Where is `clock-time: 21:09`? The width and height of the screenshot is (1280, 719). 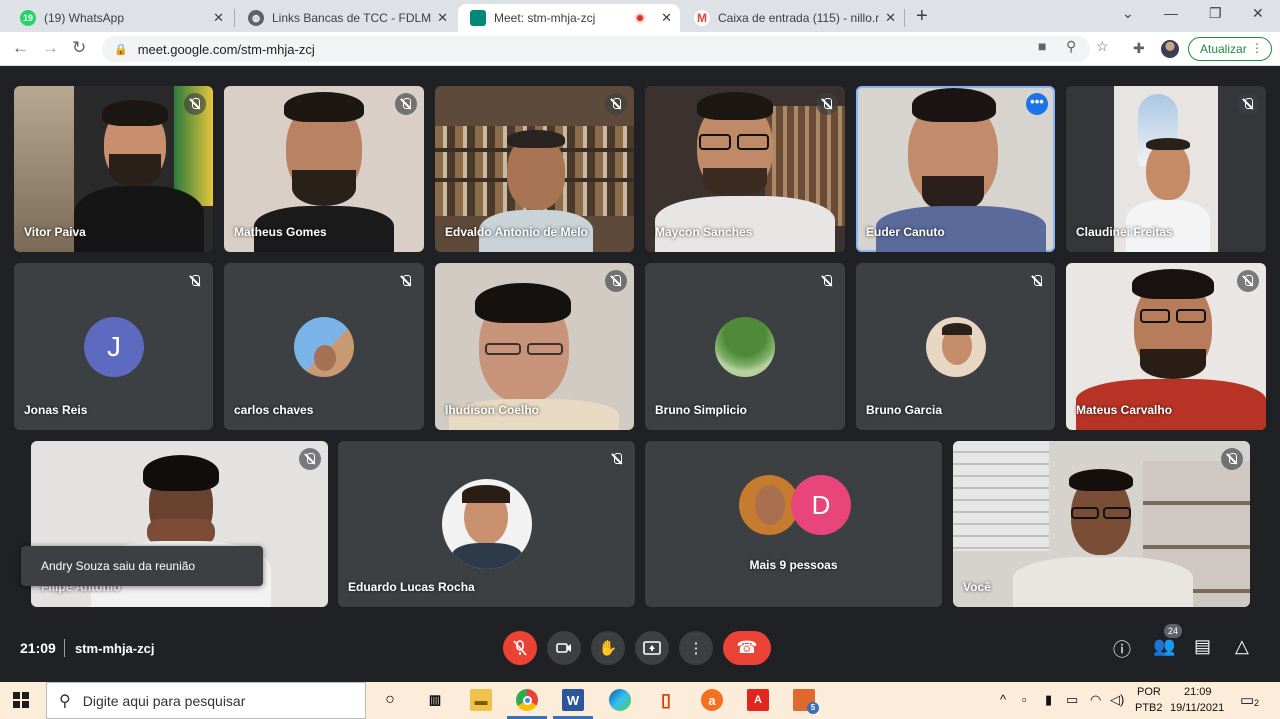 clock-time: 21:09 is located at coordinates (1198, 692).